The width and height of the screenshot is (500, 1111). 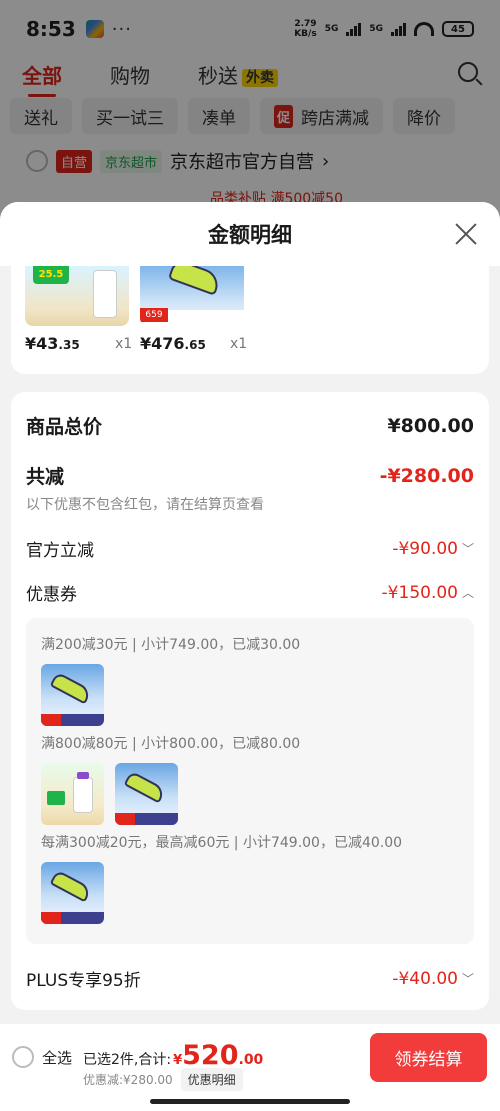 What do you see at coordinates (105, 294) in the screenshot?
I see `bottle-image` at bounding box center [105, 294].